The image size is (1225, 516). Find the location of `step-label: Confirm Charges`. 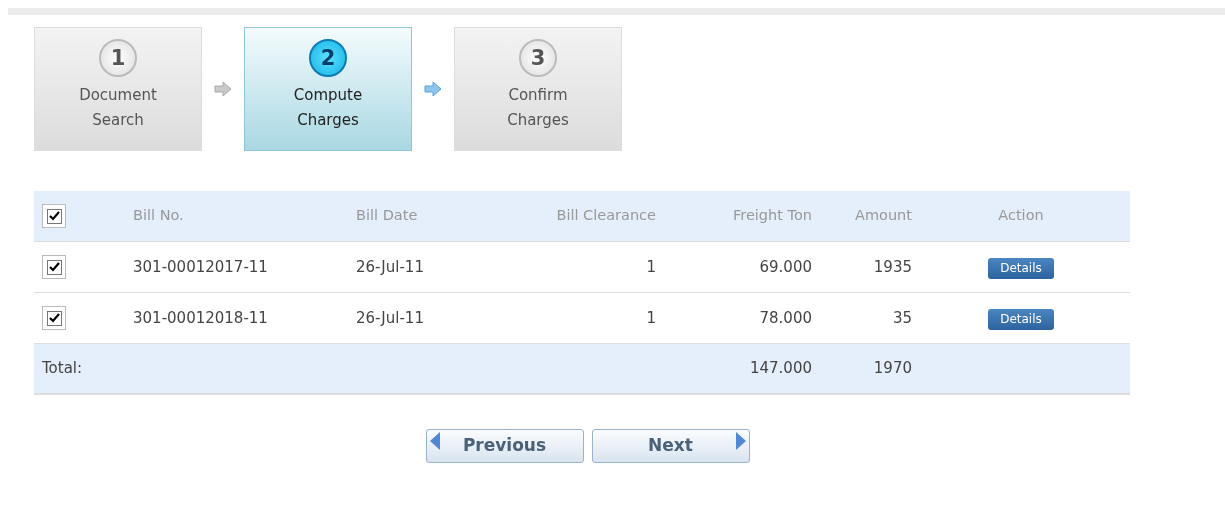

step-label: Confirm Charges is located at coordinates (538, 108).